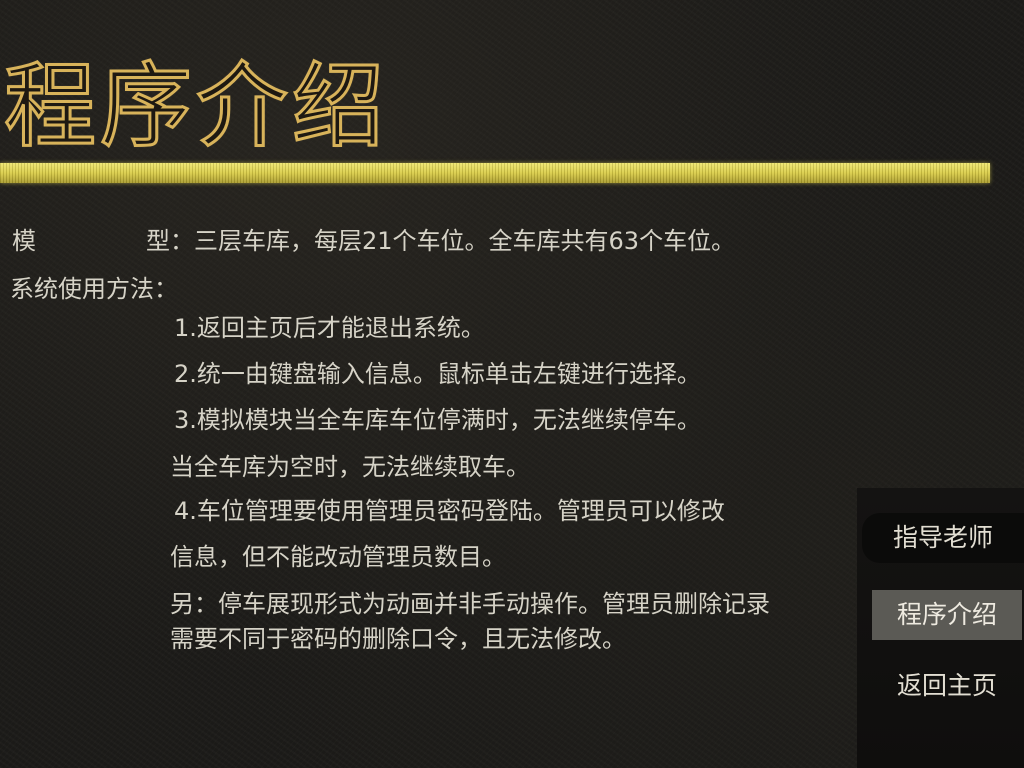 This screenshot has width=1024, height=768. I want to click on usage-item-1: 1.返回主页后才能退出系统。, so click(329, 328).